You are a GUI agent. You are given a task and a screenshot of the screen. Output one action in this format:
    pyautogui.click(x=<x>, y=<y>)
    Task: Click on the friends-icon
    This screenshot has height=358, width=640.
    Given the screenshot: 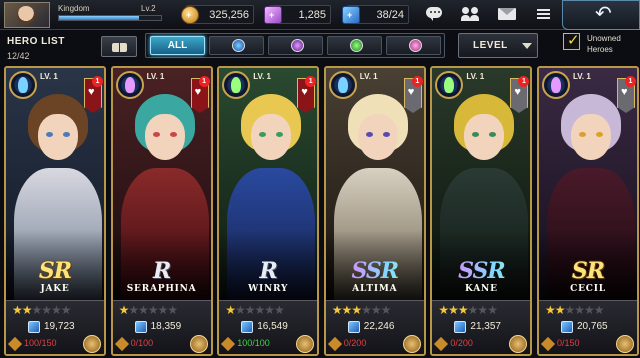 What is the action you would take?
    pyautogui.click(x=470, y=14)
    